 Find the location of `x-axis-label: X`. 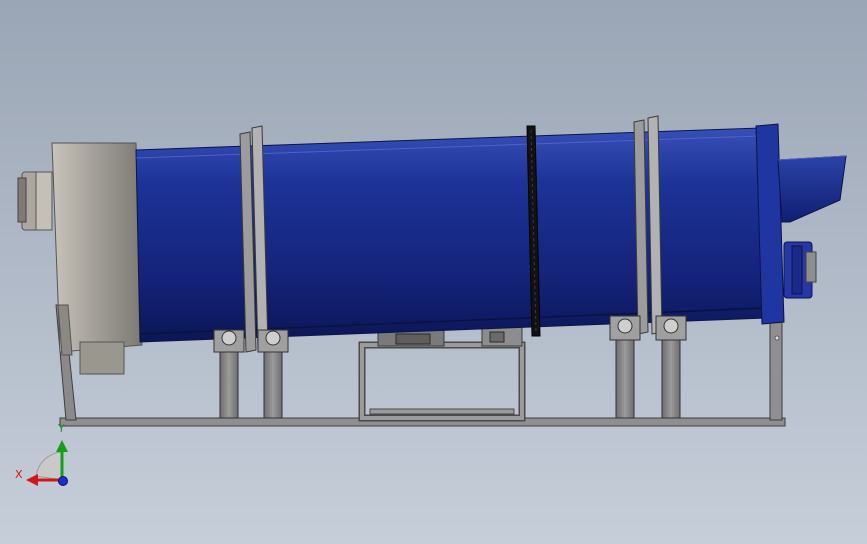

x-axis-label: X is located at coordinates (19, 474).